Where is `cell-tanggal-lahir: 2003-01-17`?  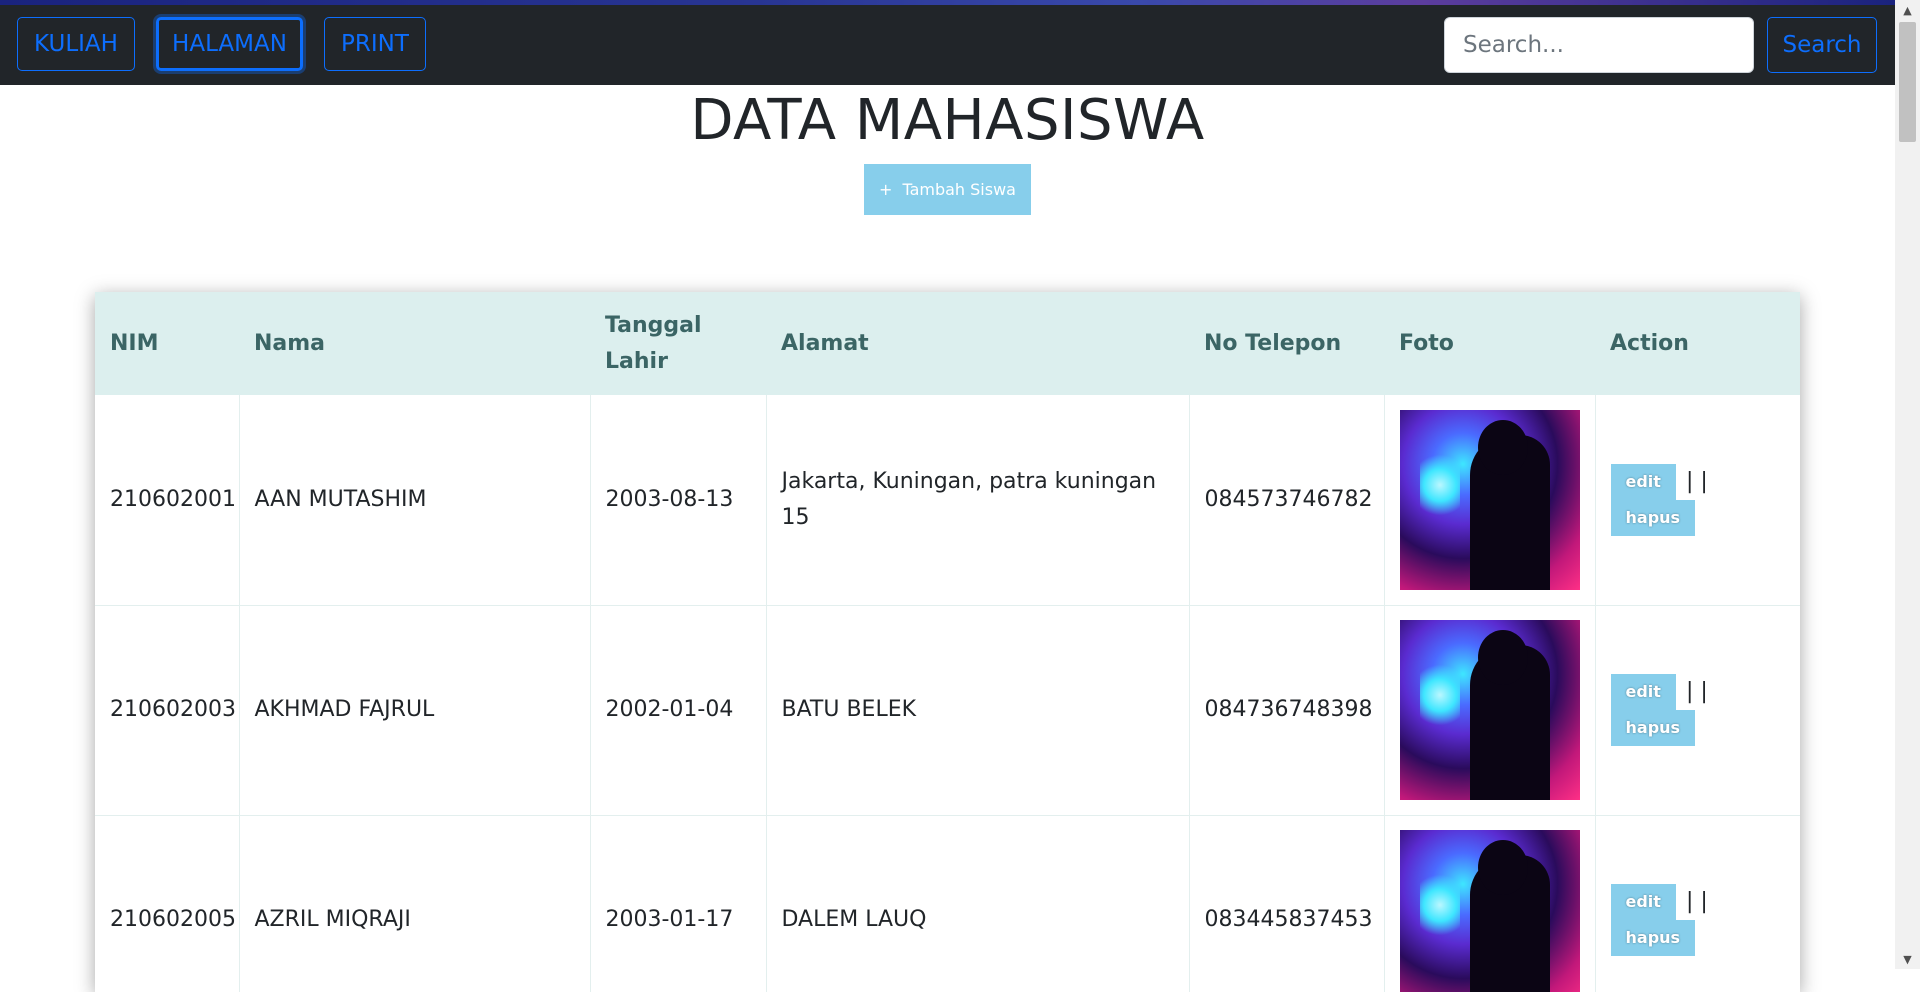
cell-tanggal-lahir: 2003-01-17 is located at coordinates (678, 903).